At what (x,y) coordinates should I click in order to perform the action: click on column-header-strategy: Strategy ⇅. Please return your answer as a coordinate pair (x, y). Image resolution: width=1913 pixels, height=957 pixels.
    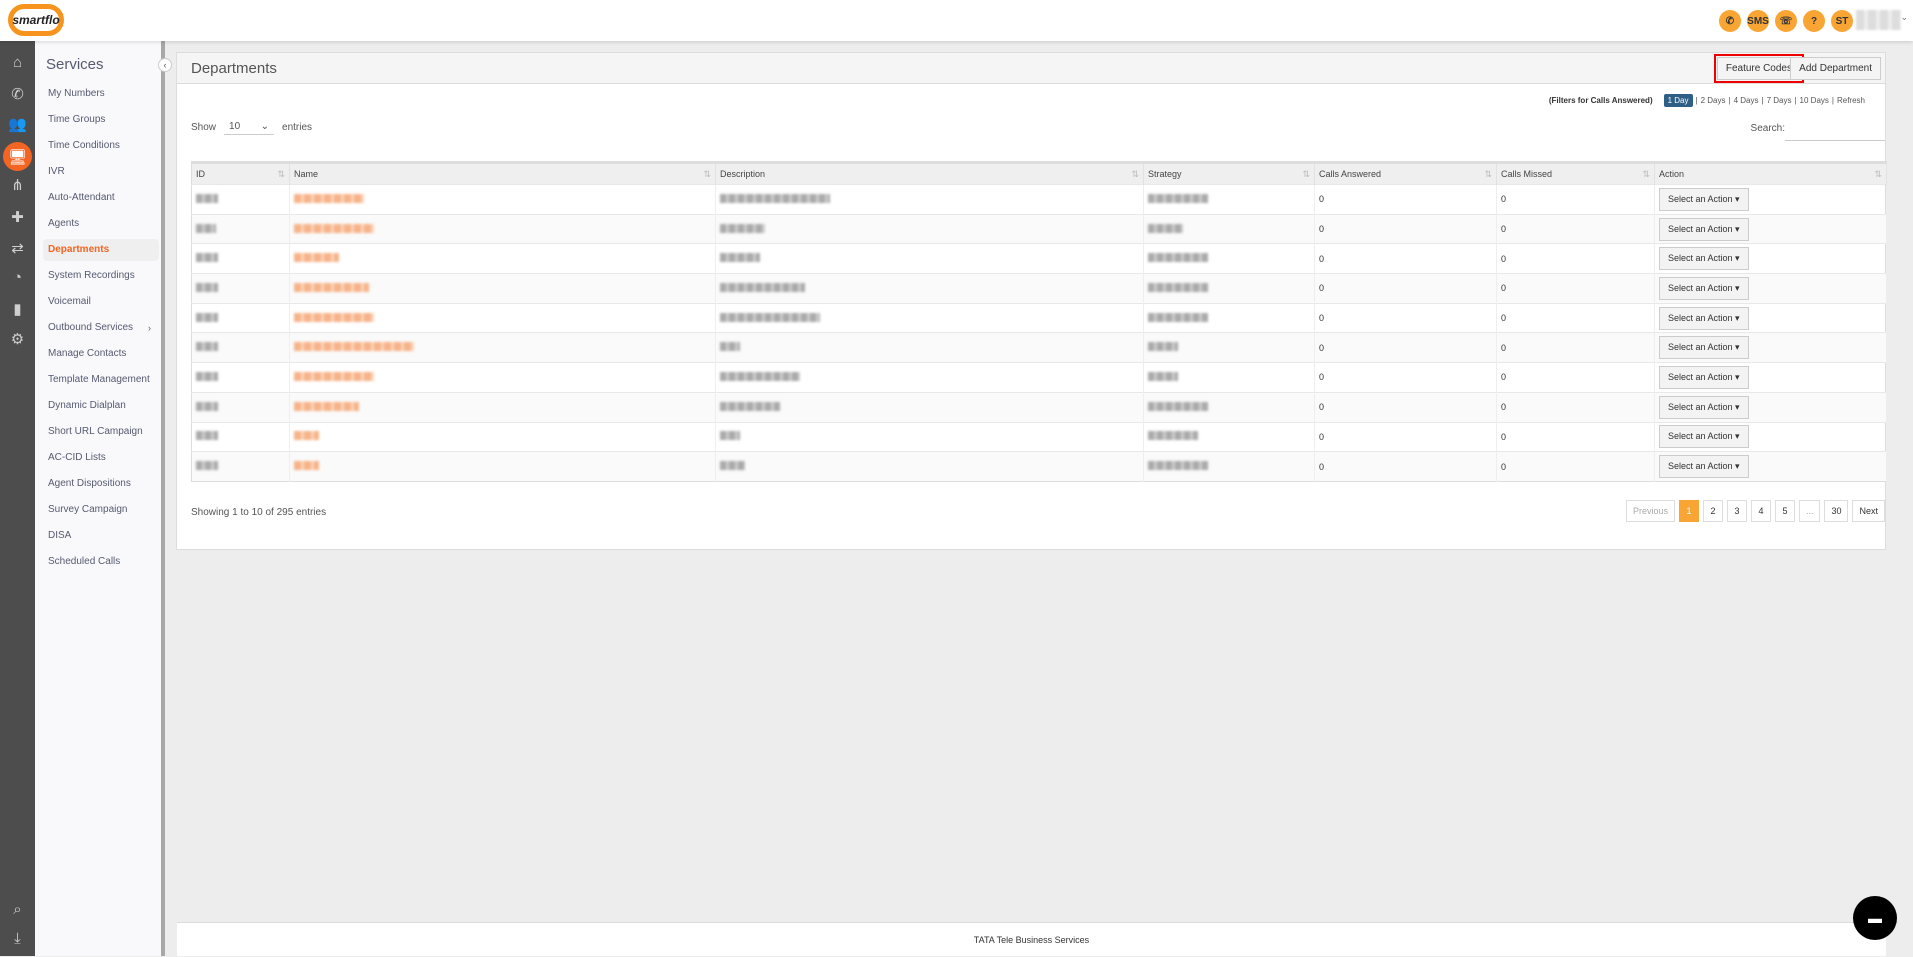
    Looking at the image, I should click on (1229, 173).